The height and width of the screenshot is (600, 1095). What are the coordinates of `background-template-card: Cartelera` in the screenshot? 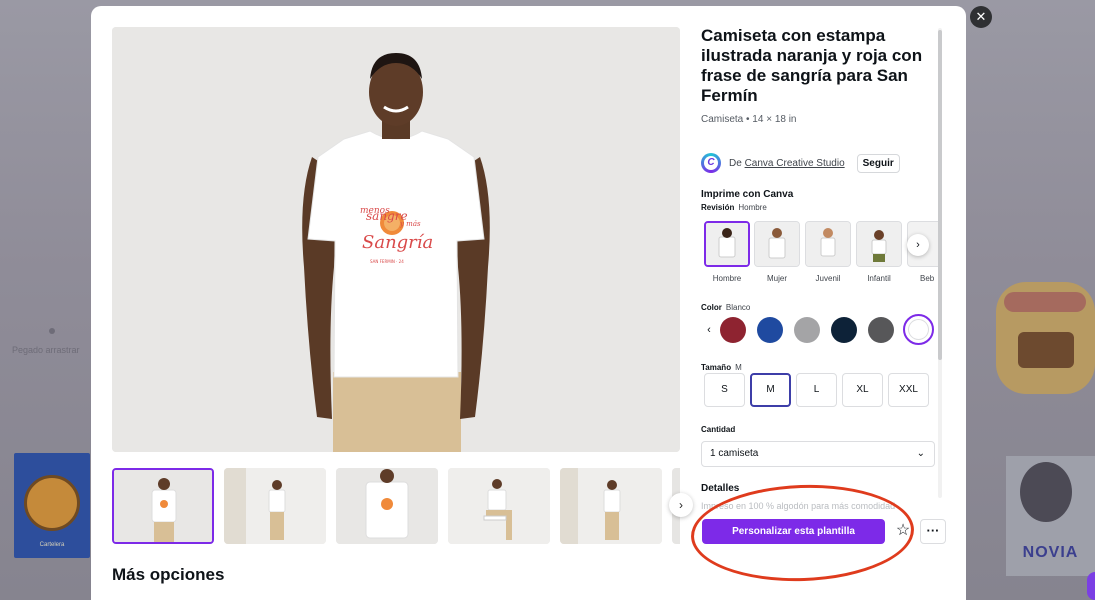 It's located at (52, 505).